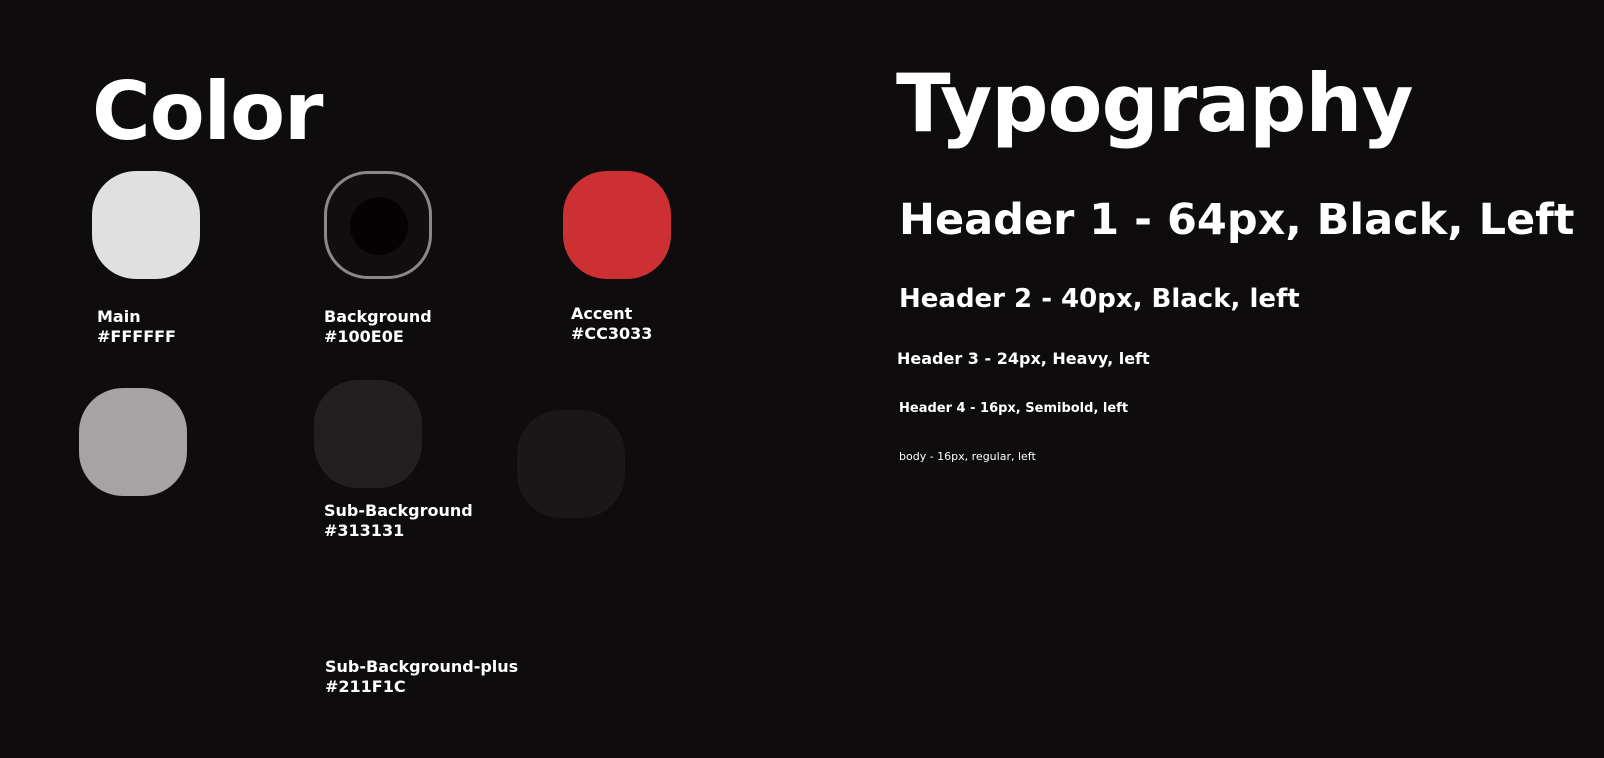 This screenshot has width=1604, height=758. I want to click on background-color-swatch-center, so click(379, 226).